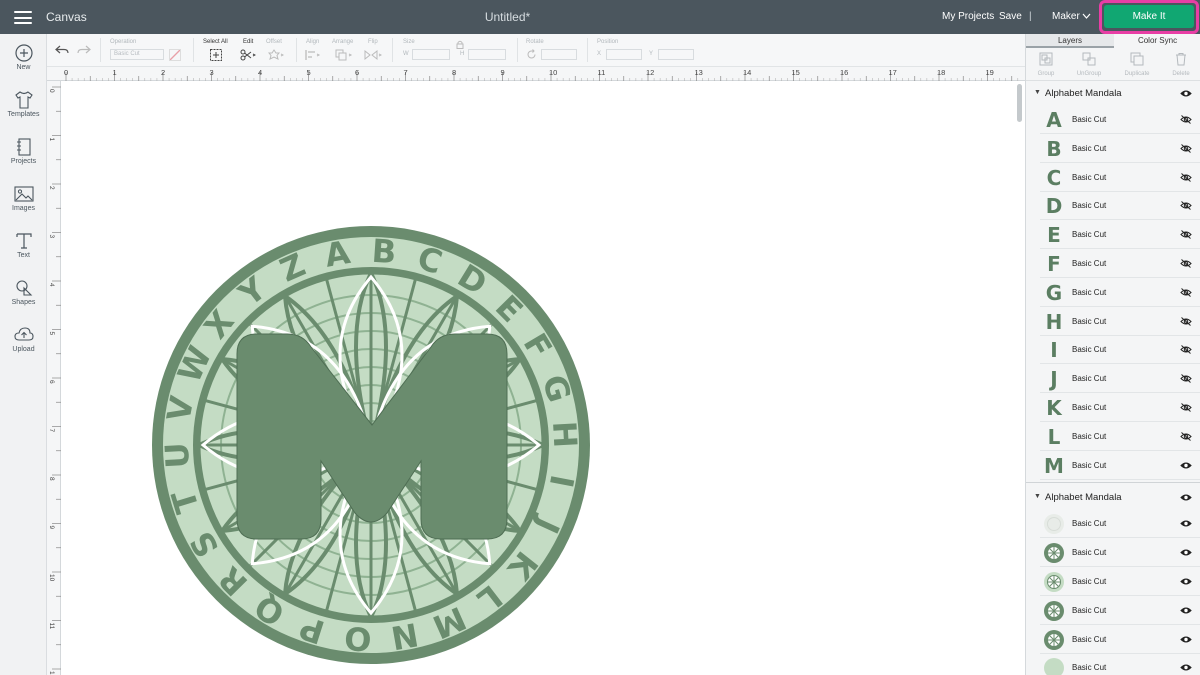 The height and width of the screenshot is (675, 1200). I want to click on undo-icon, so click(62, 50).